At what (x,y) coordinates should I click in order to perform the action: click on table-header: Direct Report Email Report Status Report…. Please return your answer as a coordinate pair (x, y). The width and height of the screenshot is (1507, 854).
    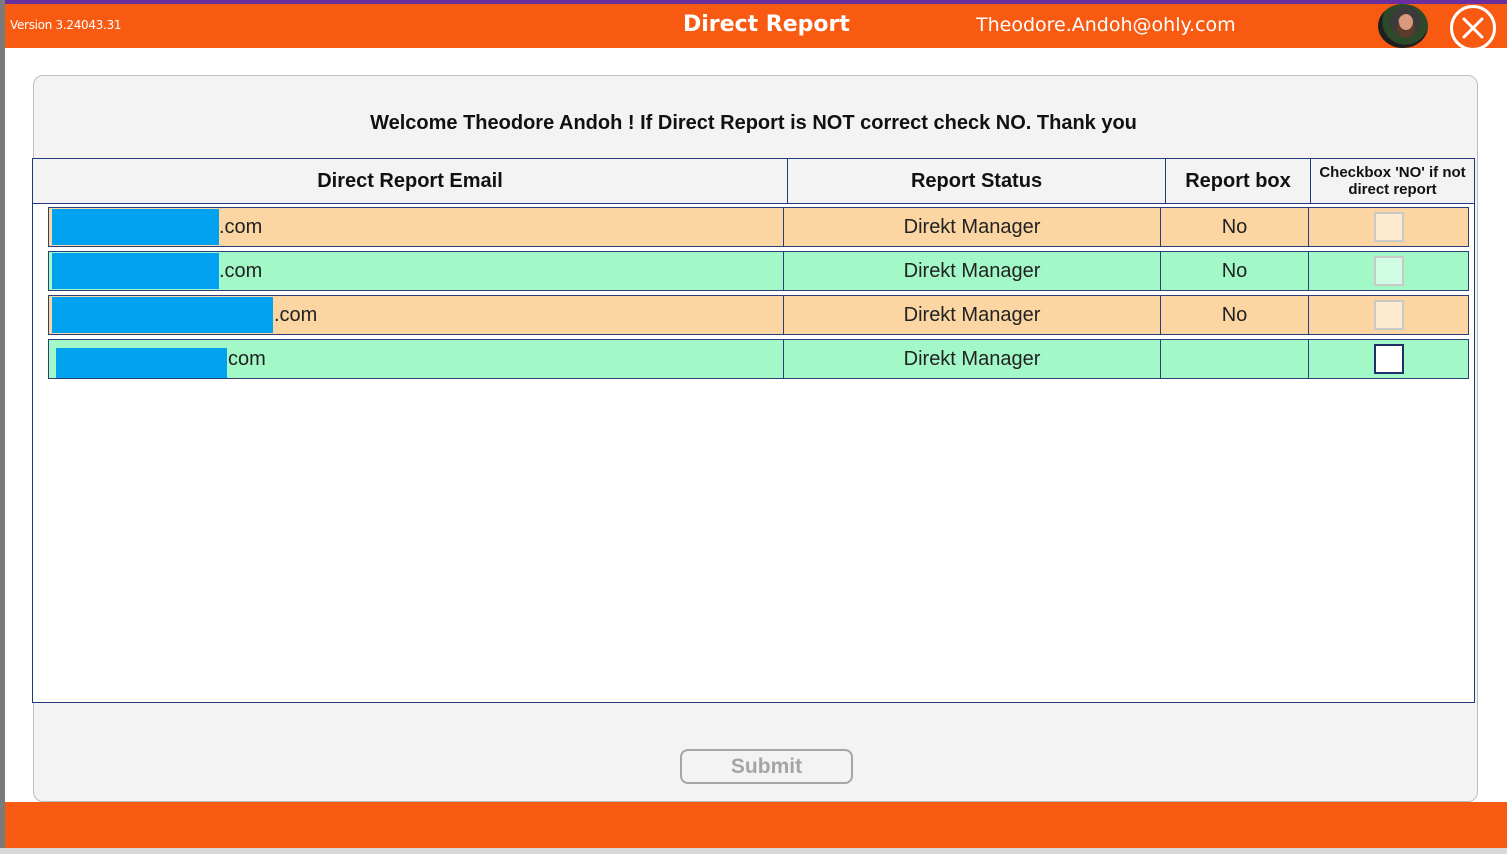
    Looking at the image, I should click on (753, 181).